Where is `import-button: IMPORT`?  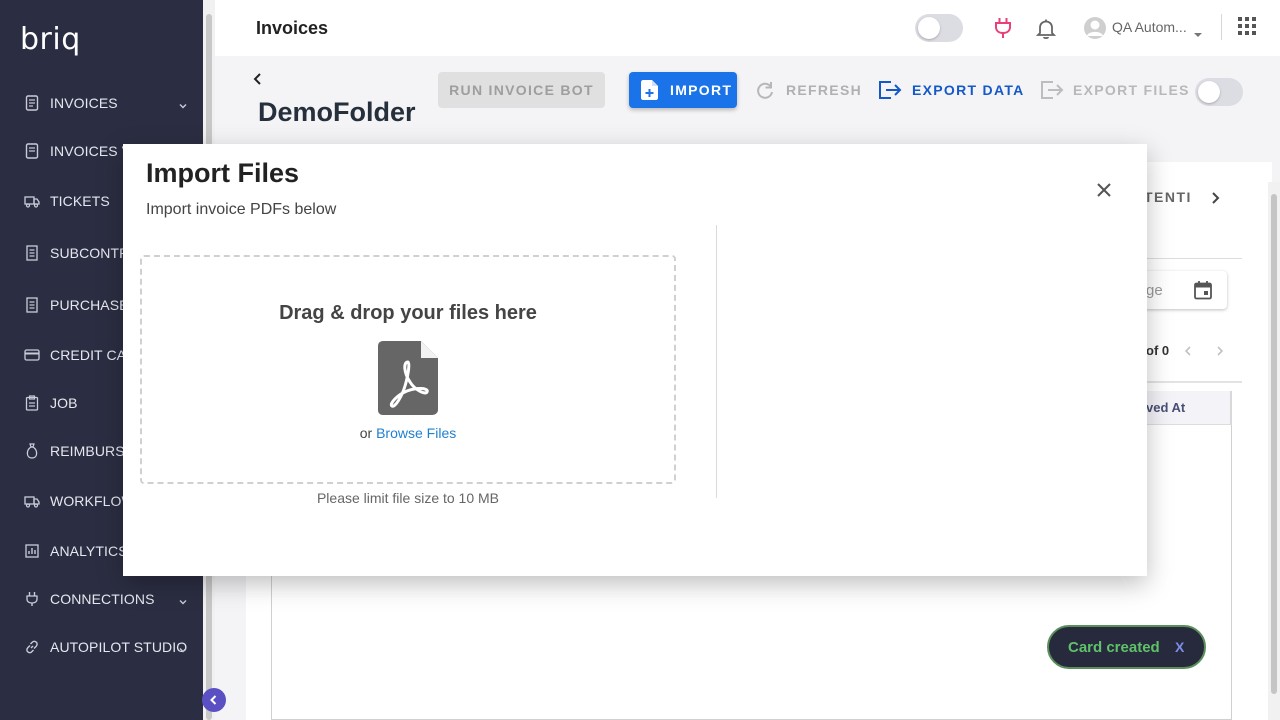 import-button: IMPORT is located at coordinates (683, 90).